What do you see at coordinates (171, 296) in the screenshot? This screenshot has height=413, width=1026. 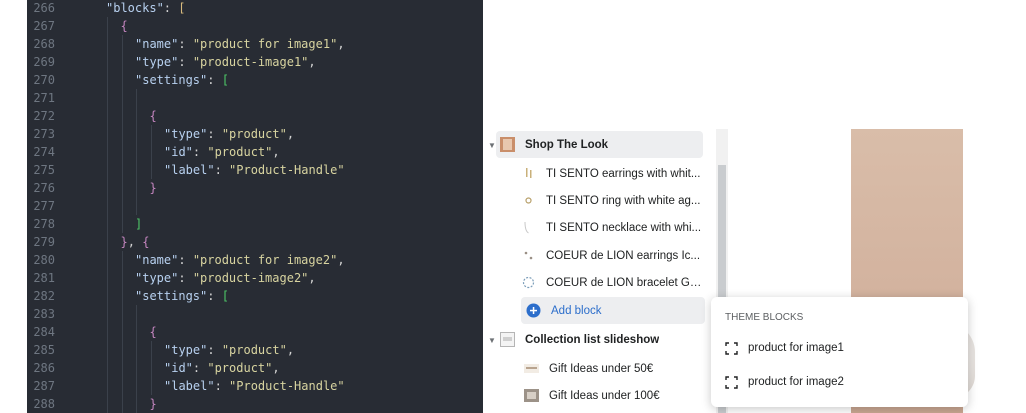 I see `code-token: "settings"` at bounding box center [171, 296].